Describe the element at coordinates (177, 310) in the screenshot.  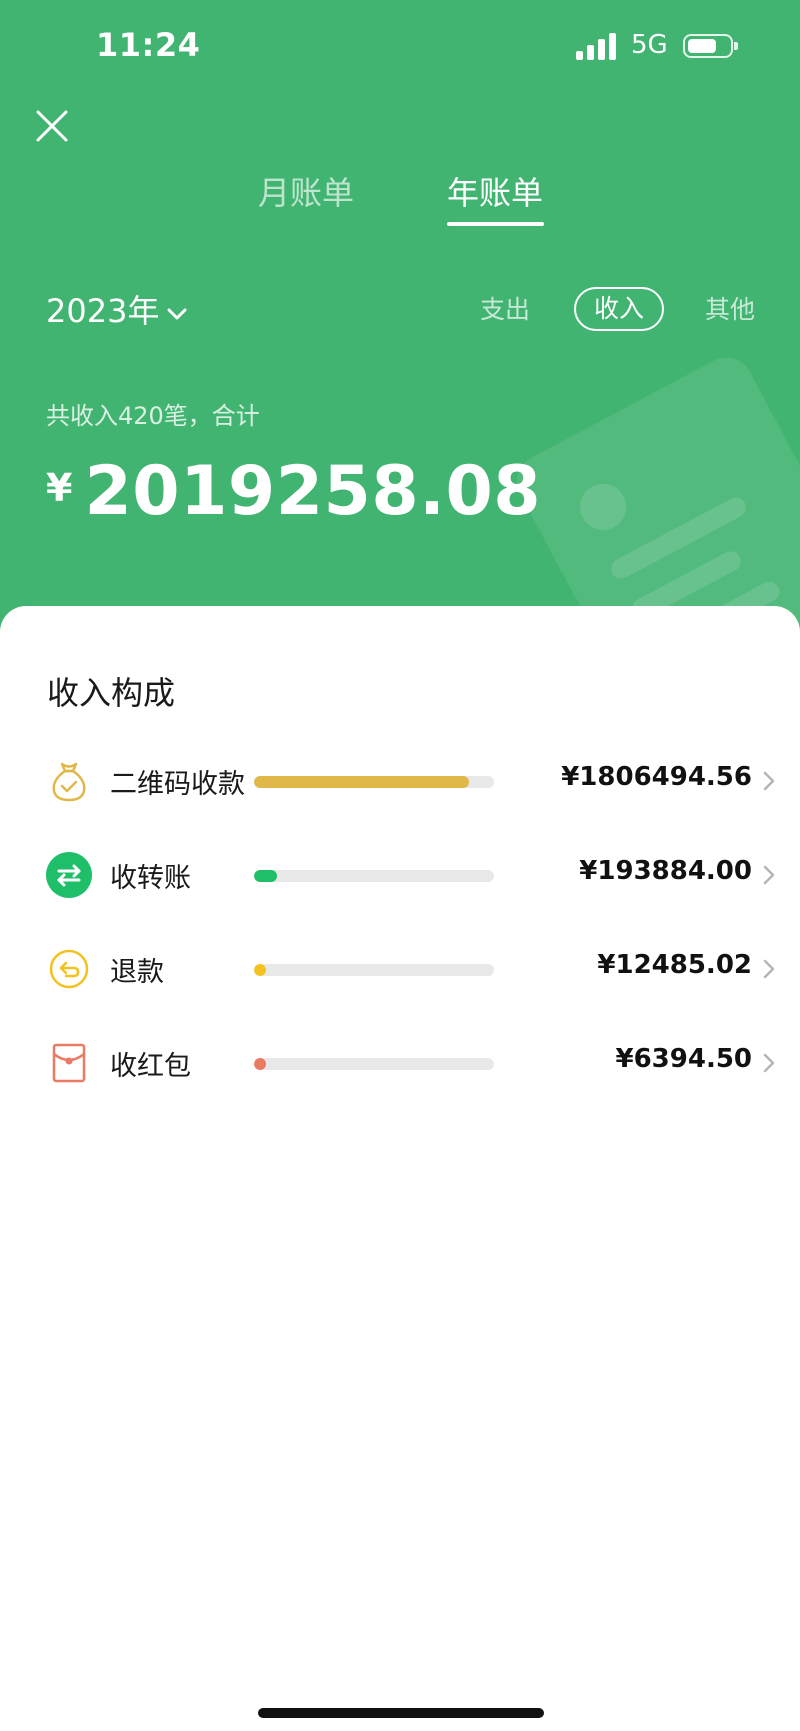
I see `chevron-down-icon` at that location.